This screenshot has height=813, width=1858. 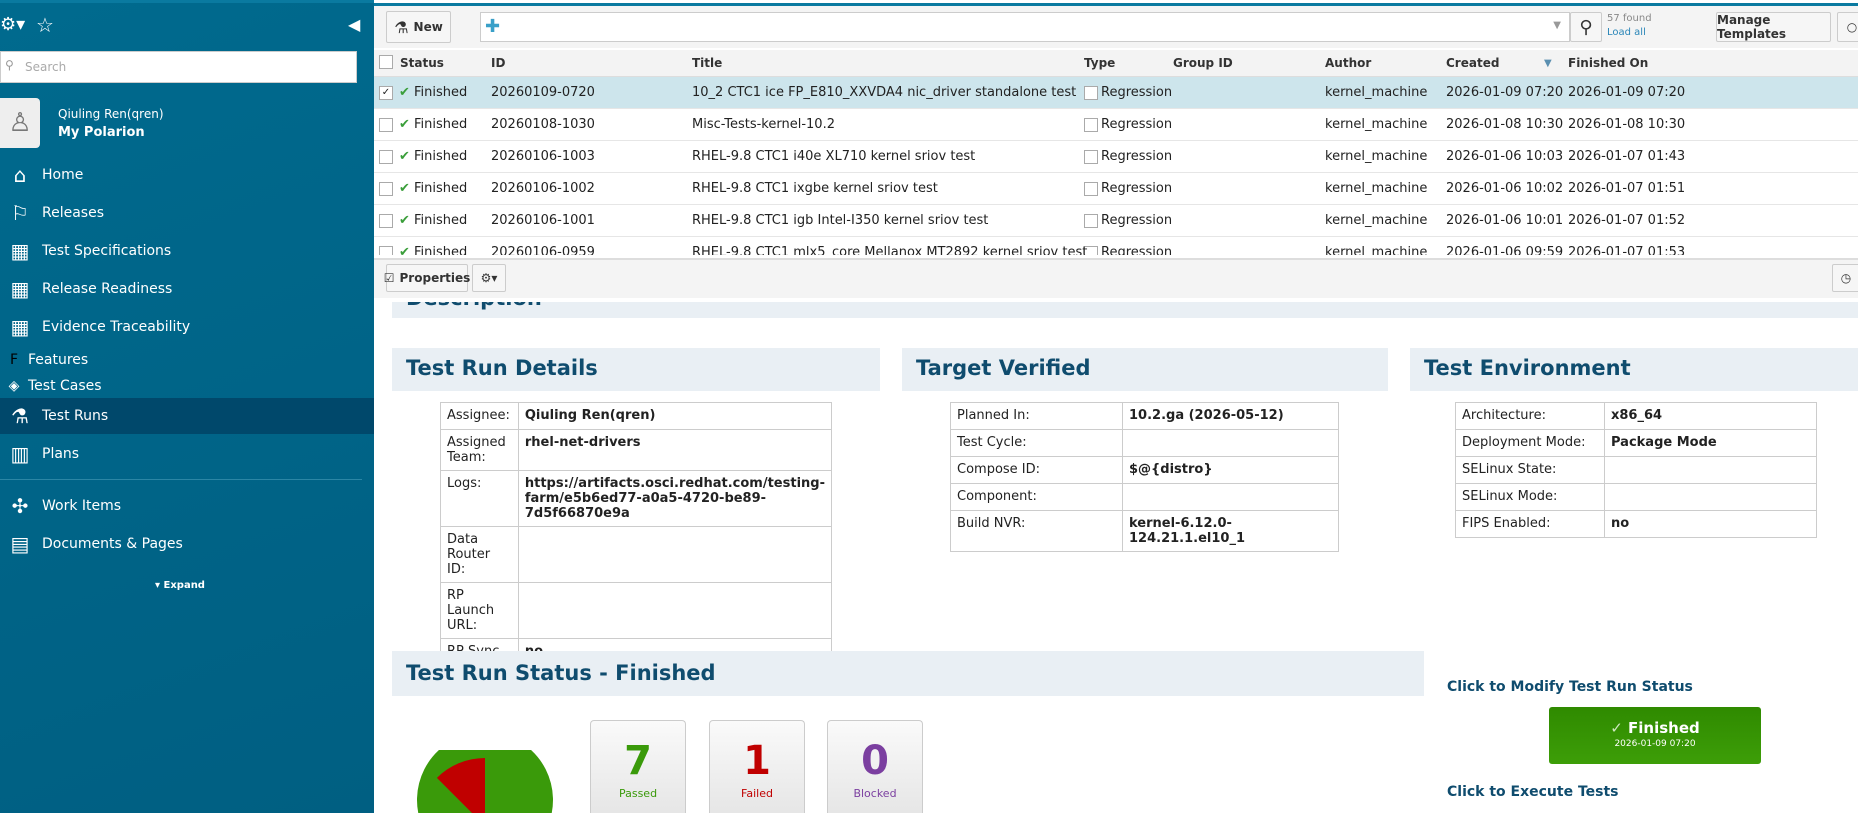 What do you see at coordinates (101, 132) in the screenshot?
I see `my-polarion-link: My Polarion` at bounding box center [101, 132].